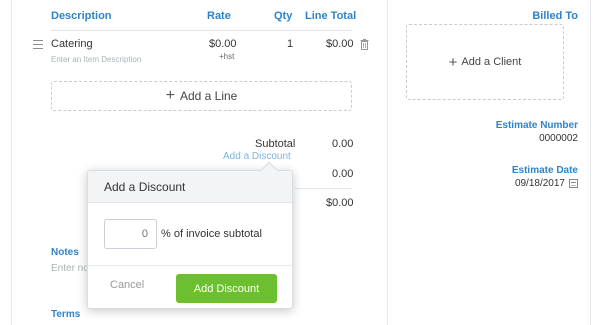 The width and height of the screenshot is (600, 325). Describe the element at coordinates (72, 44) in the screenshot. I see `item-name-field: Catering` at that location.